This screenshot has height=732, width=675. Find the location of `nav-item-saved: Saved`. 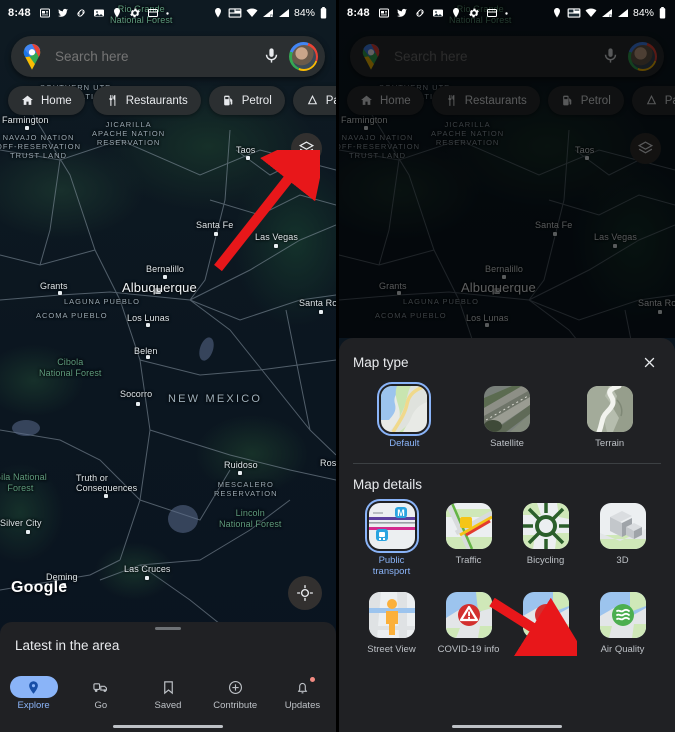

nav-item-saved: Saved is located at coordinates (167, 693).